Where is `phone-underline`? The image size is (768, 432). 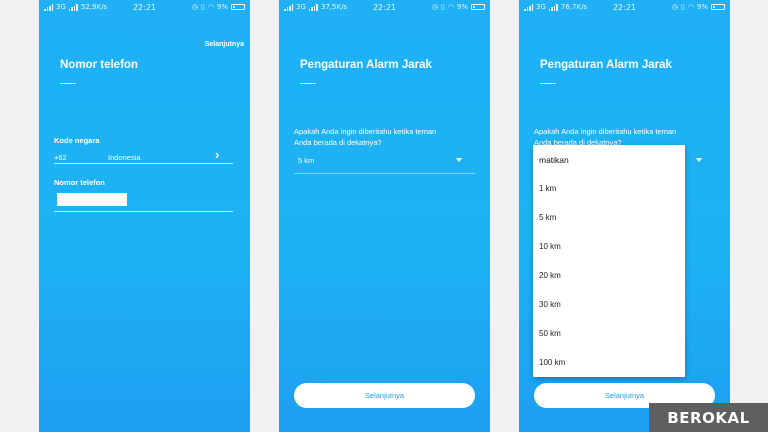
phone-underline is located at coordinates (143, 211).